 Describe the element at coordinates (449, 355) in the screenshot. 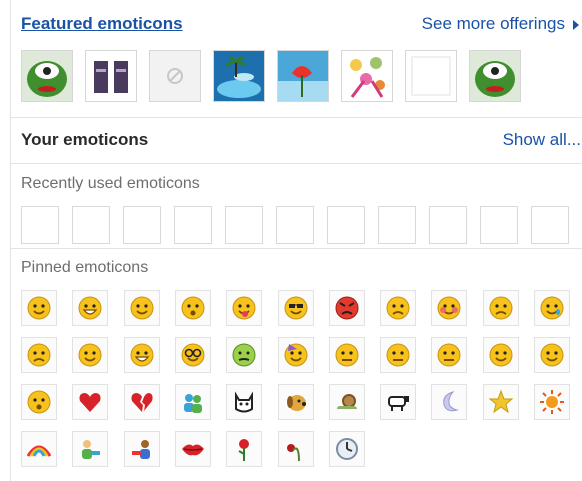

I see `secret-icon` at that location.